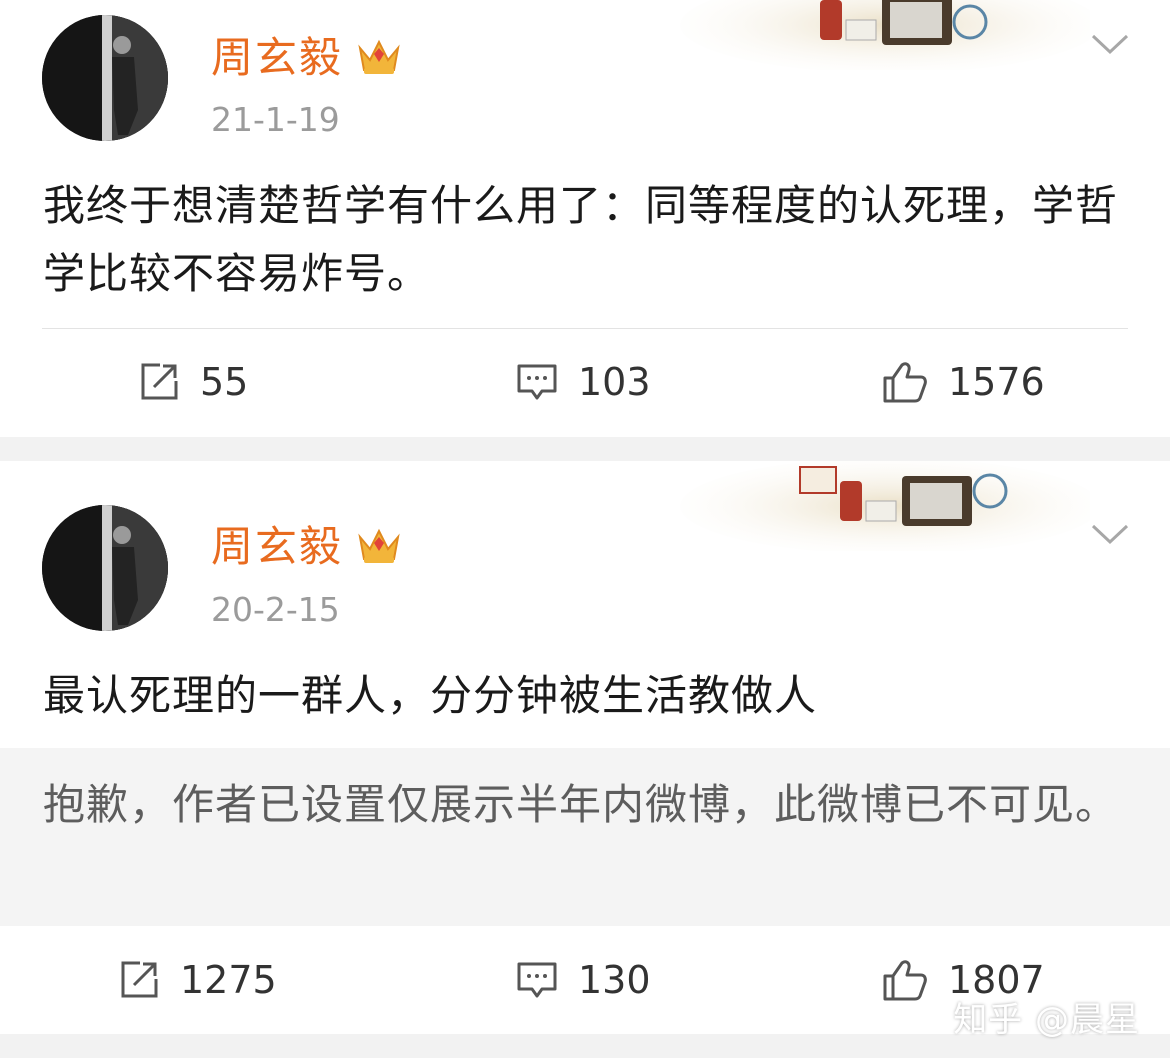 The image size is (1170, 1062). I want to click on repost-button: 55, so click(193, 382).